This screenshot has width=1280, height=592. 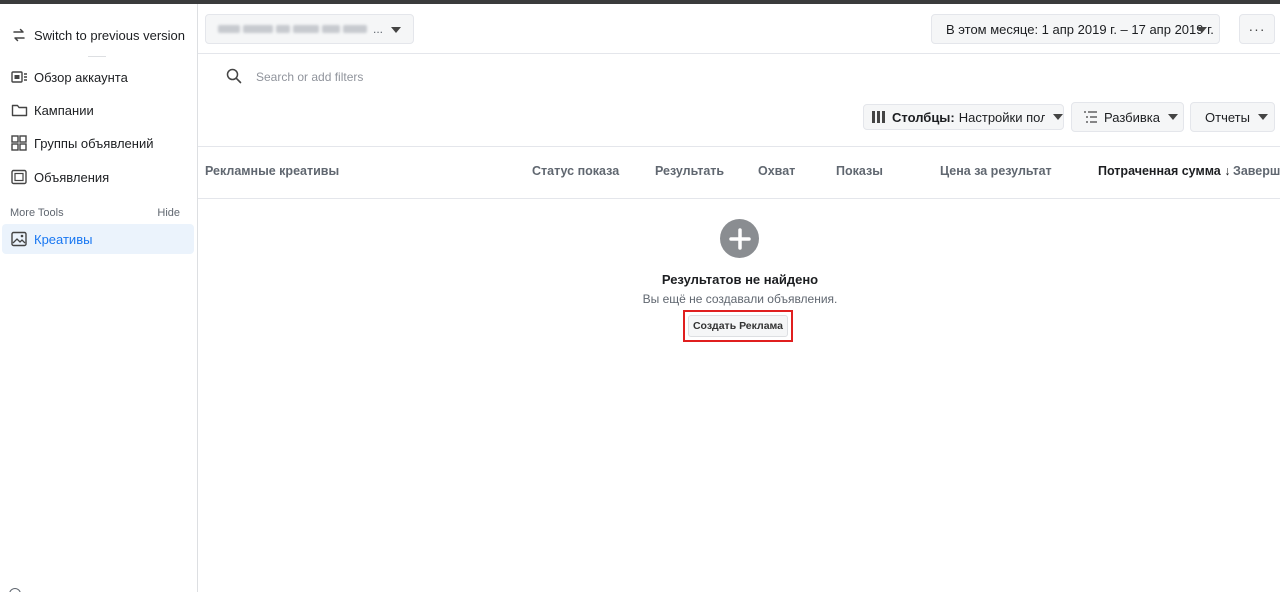 What do you see at coordinates (98, 110) in the screenshot?
I see `sidebar-item-campaigns: Кампании` at bounding box center [98, 110].